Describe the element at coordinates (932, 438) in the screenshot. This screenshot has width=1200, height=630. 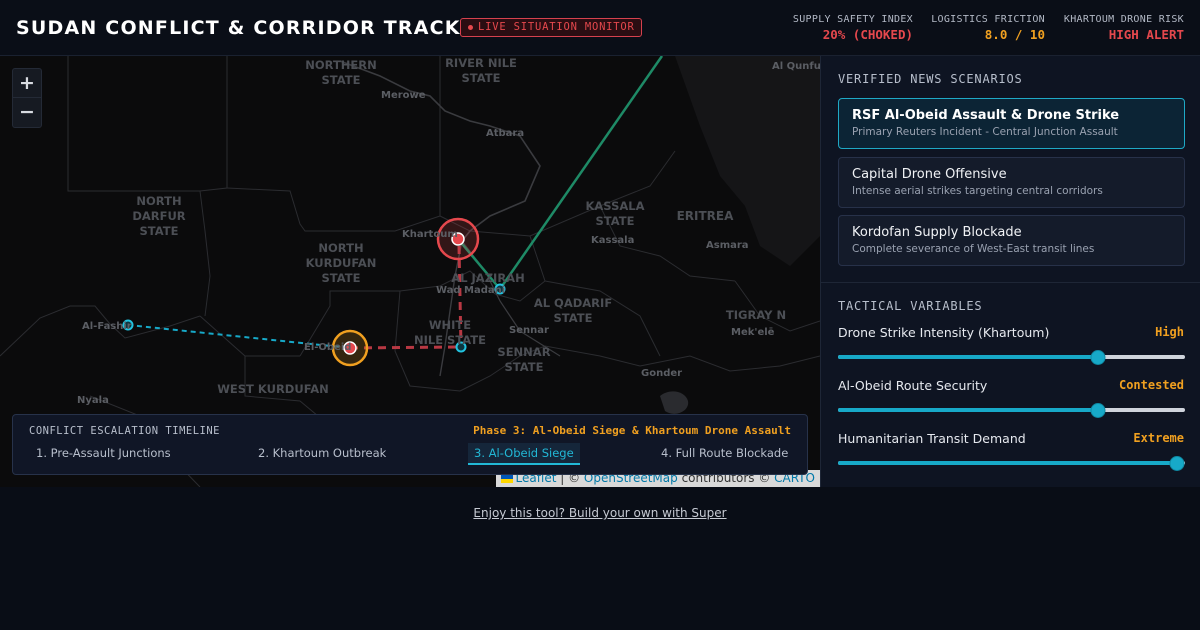
I see `variable-label: Humanitarian Transit Demand` at that location.